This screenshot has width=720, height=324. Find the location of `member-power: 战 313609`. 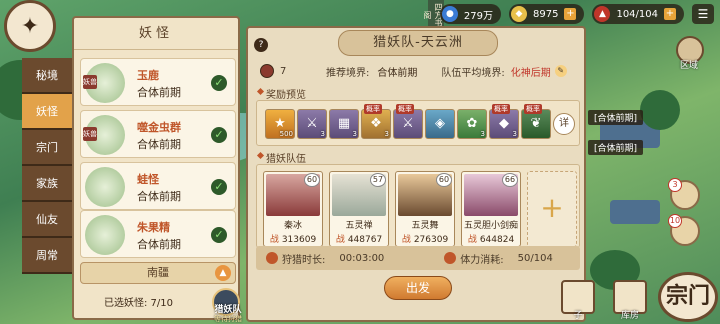

member-power: 战 313609 is located at coordinates (293, 238).